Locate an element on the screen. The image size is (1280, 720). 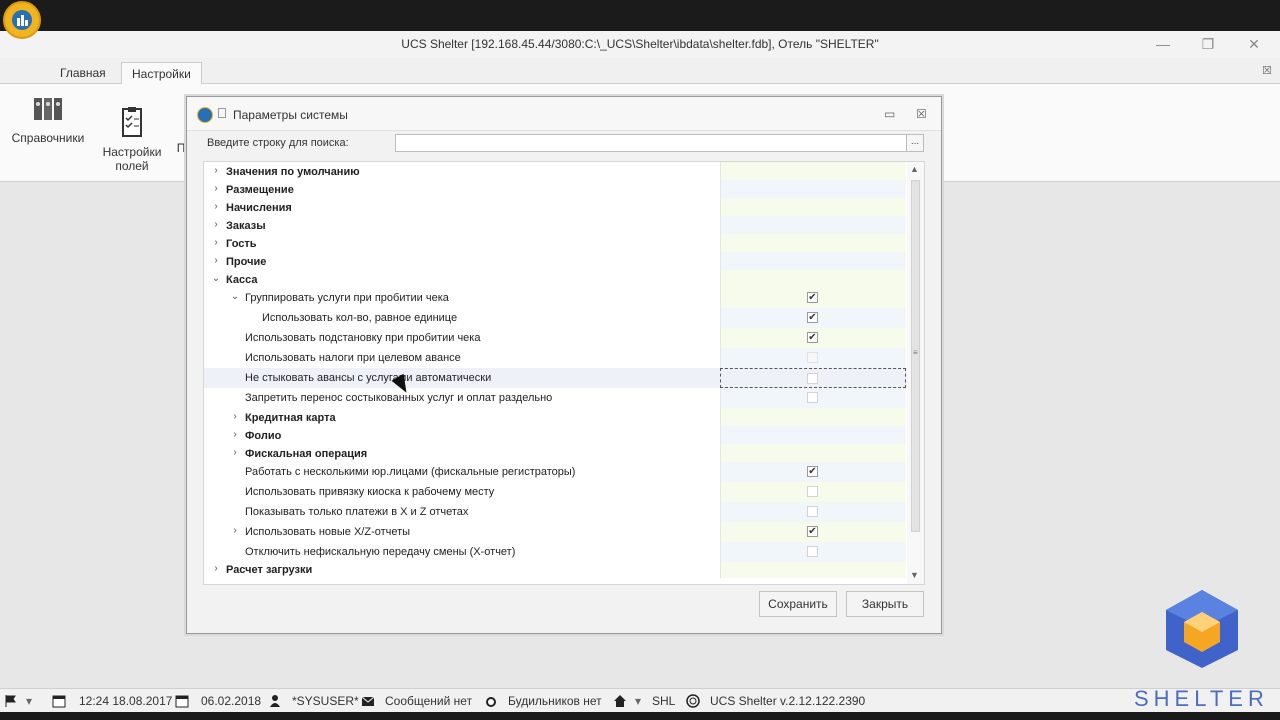
scroll-down-icon: ▼ is located at coordinates (914, 575).